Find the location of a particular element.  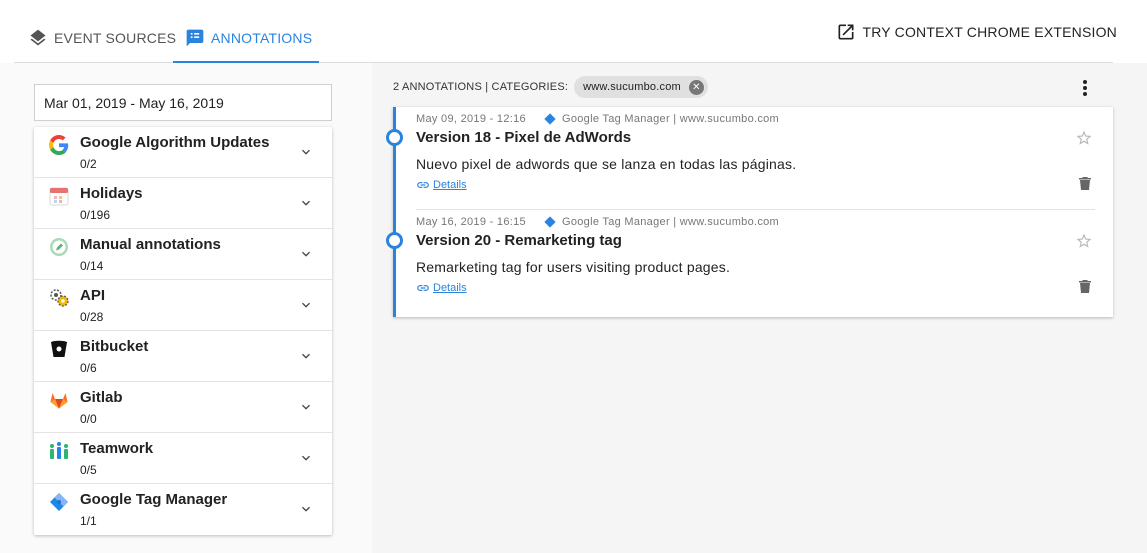

annotation-summary: 2 ANNOTATIONS | CATEGORIES: is located at coordinates (481, 87).